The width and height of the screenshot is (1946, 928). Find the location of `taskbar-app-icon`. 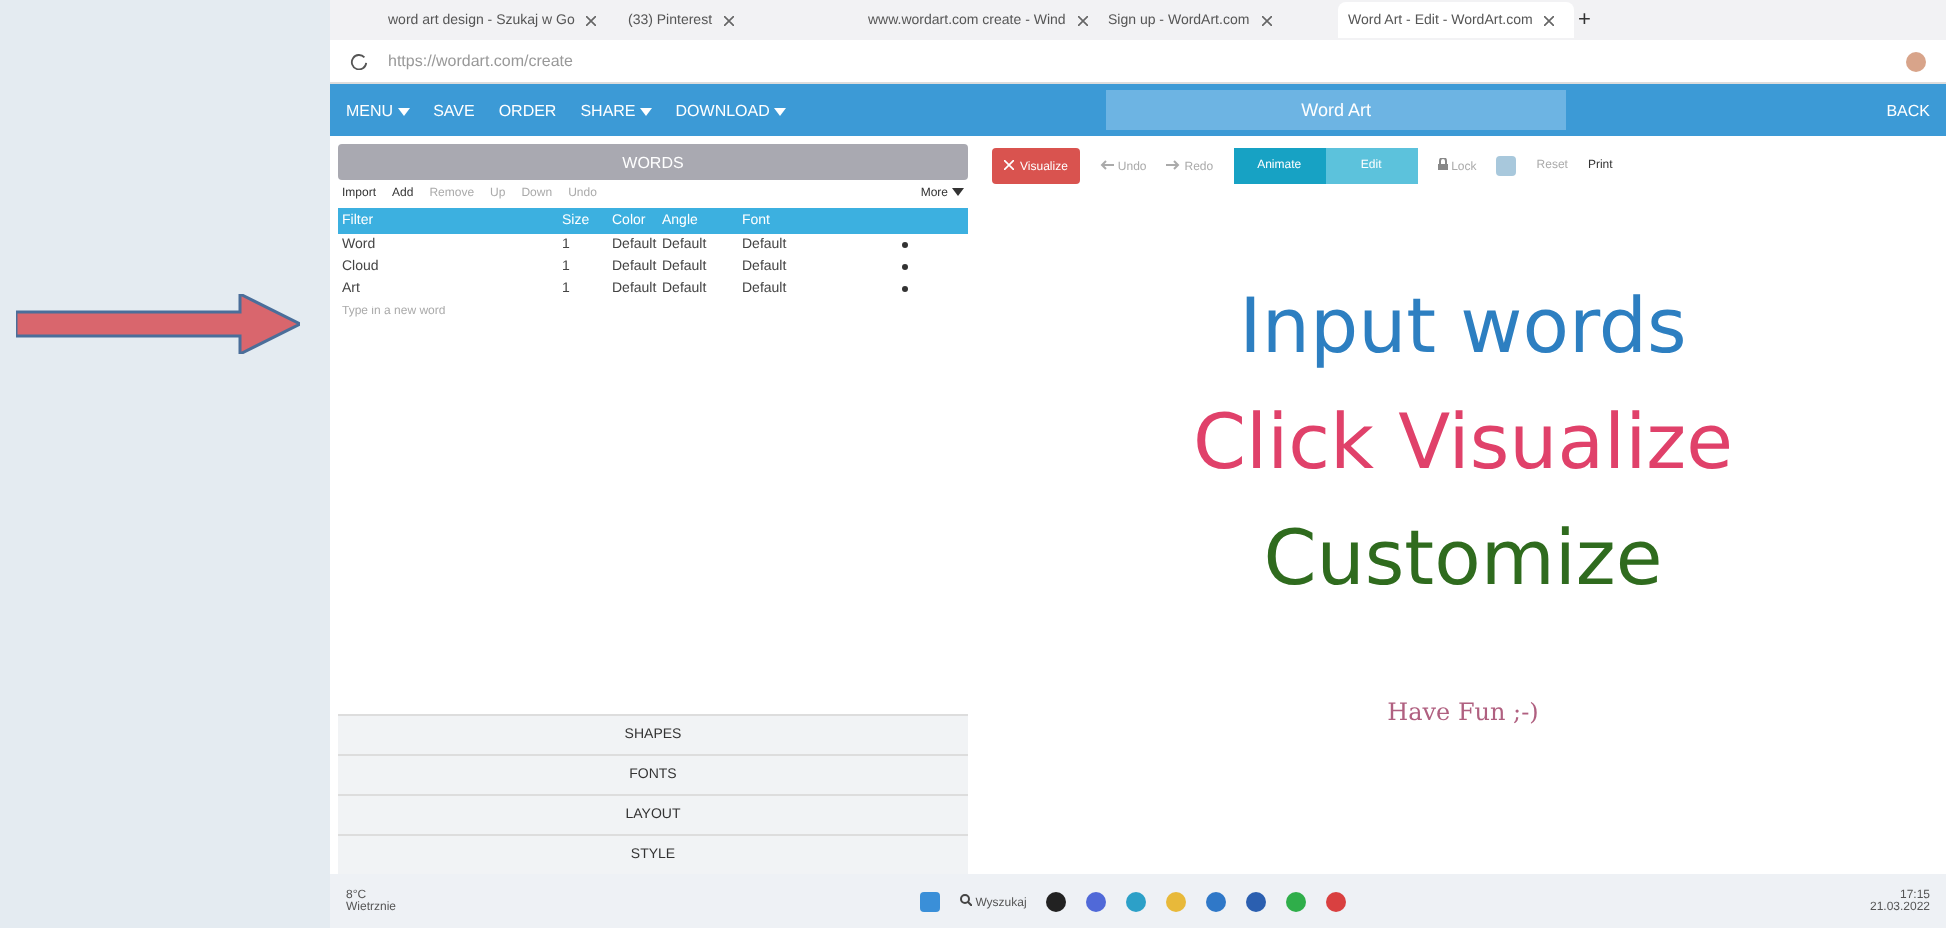

taskbar-app-icon is located at coordinates (1056, 901).